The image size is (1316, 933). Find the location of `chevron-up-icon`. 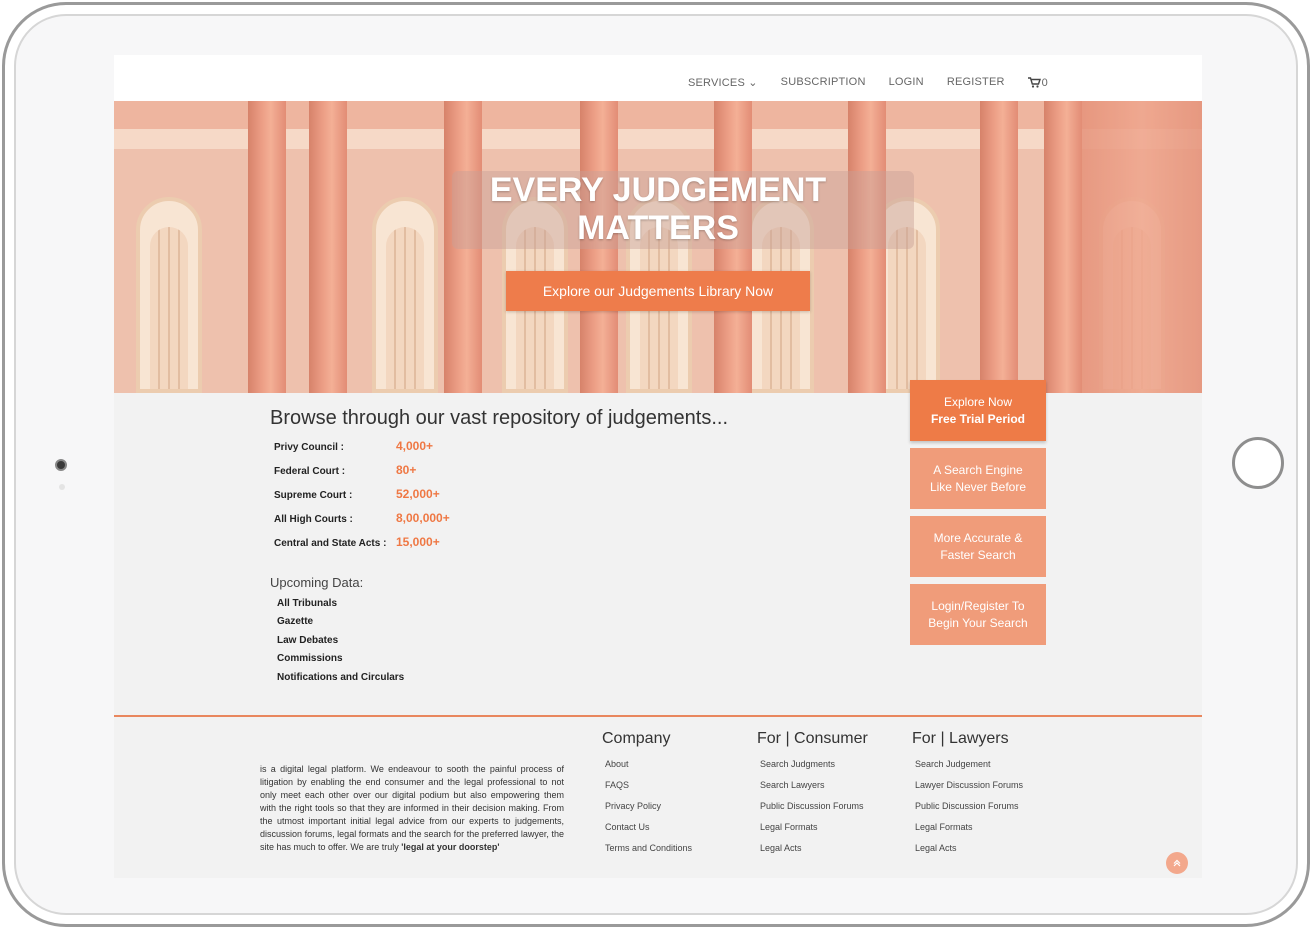

chevron-up-icon is located at coordinates (1177, 863).